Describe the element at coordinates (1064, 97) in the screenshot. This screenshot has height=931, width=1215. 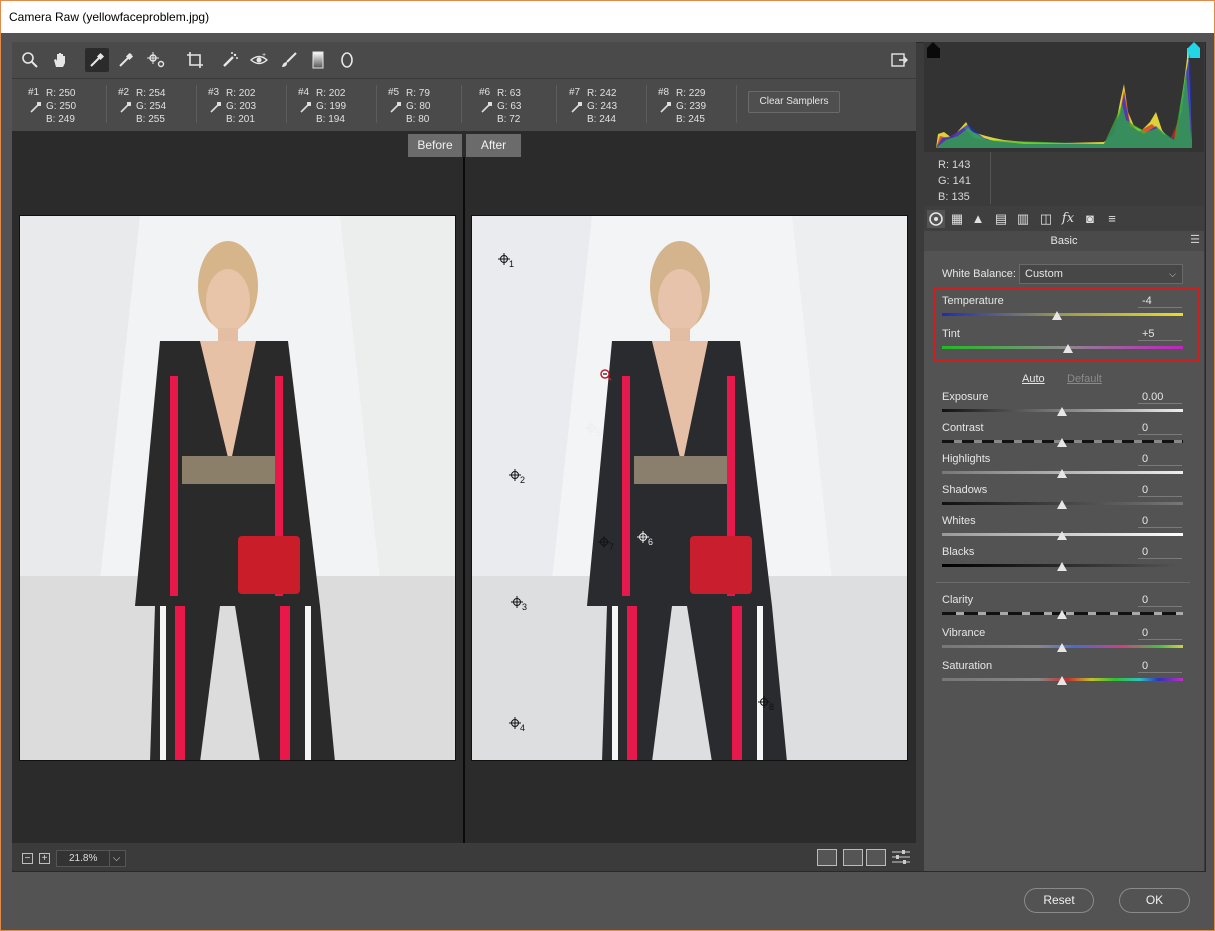
I see `histogram` at that location.